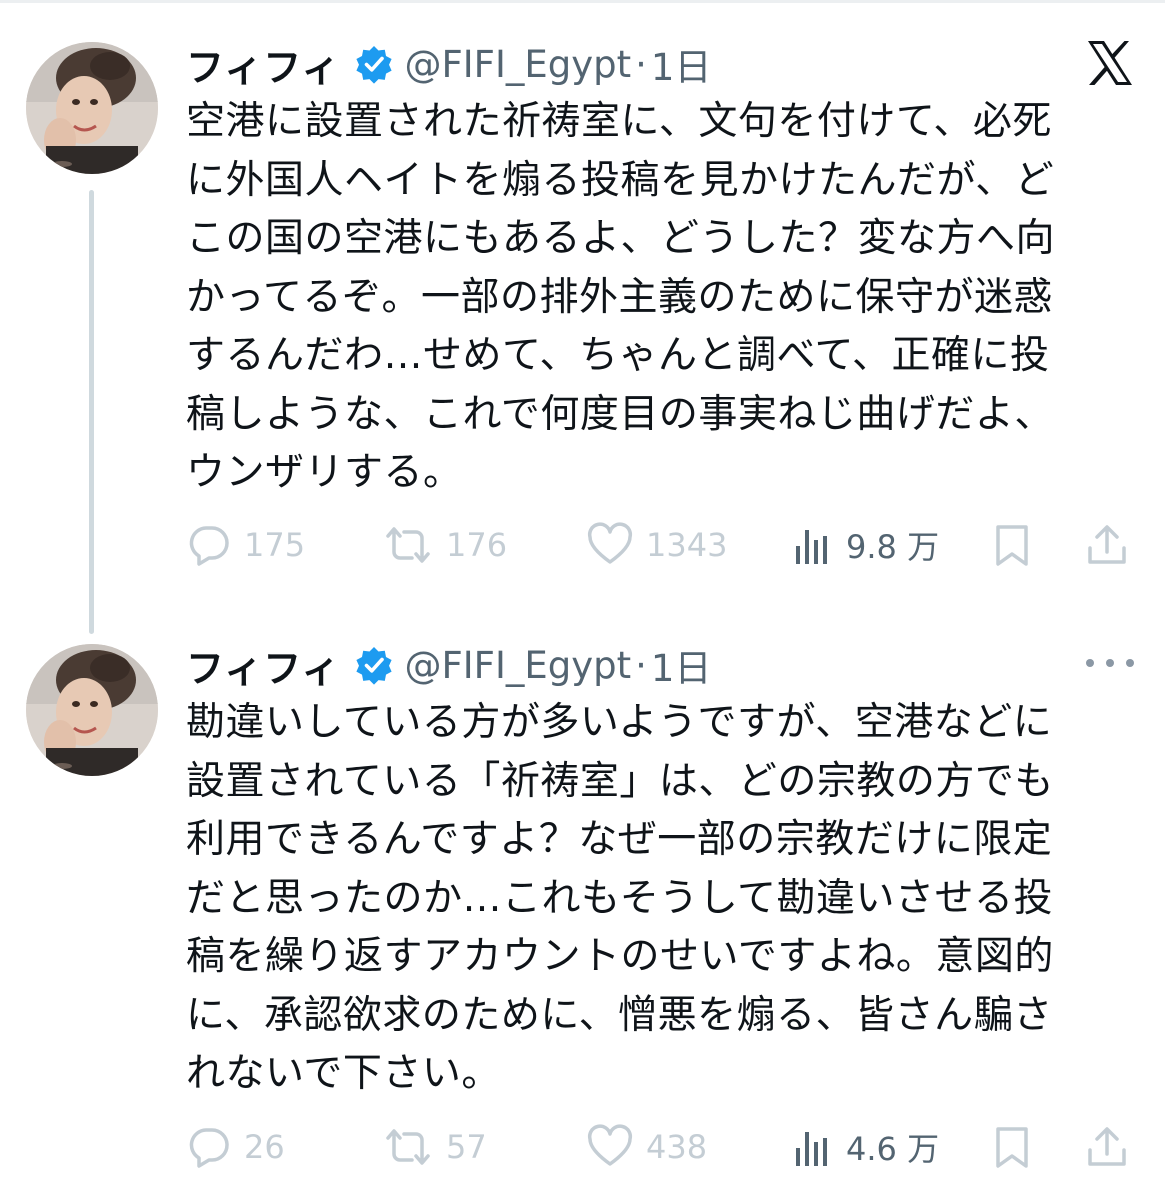 The image size is (1165, 1200). Describe the element at coordinates (619, 722) in the screenshot. I see `tweet-text-line: 勘違いしている方が多いようですが、空港などに` at that location.